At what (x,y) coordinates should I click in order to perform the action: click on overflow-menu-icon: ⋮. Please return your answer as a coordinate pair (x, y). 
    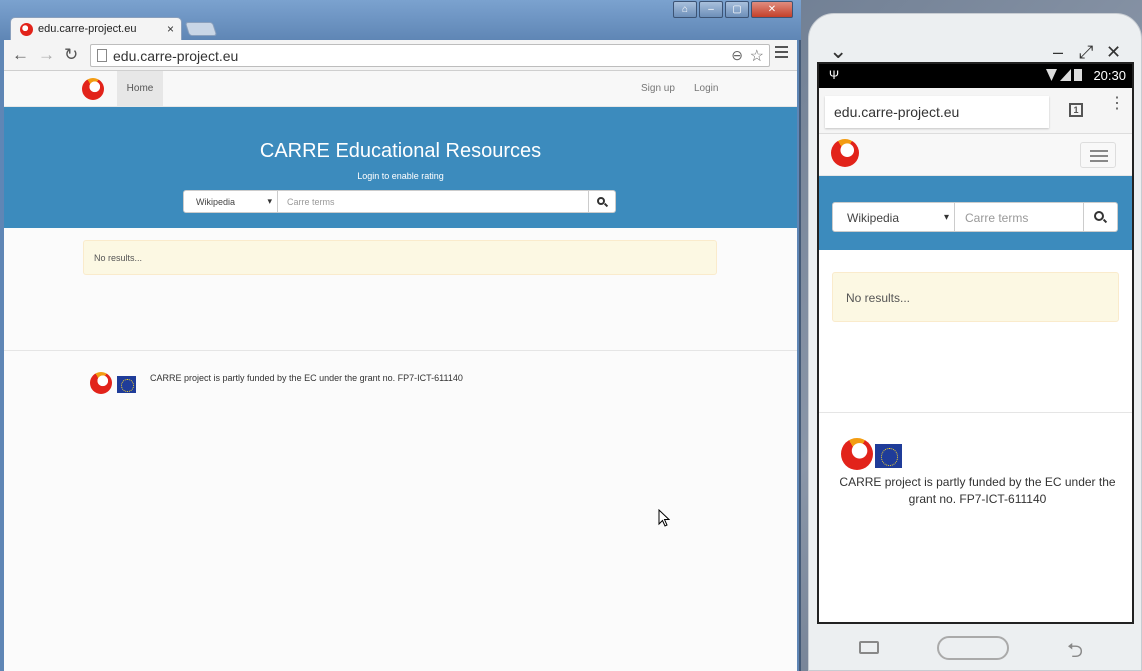
    Looking at the image, I should click on (1117, 104).